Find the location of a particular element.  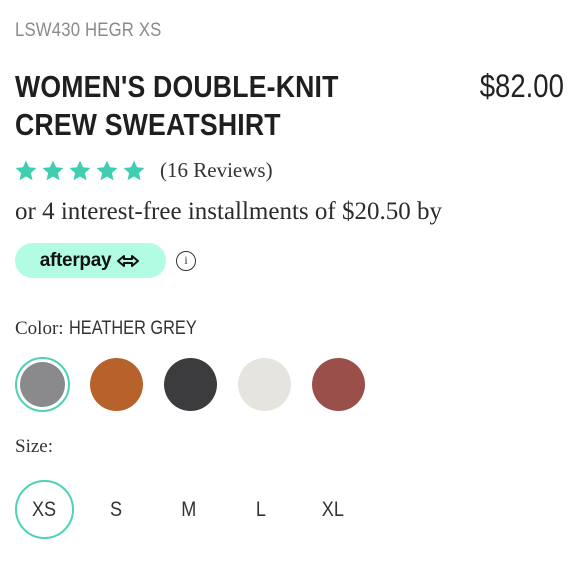

color-swatch-heather-grey is located at coordinates (42, 384).